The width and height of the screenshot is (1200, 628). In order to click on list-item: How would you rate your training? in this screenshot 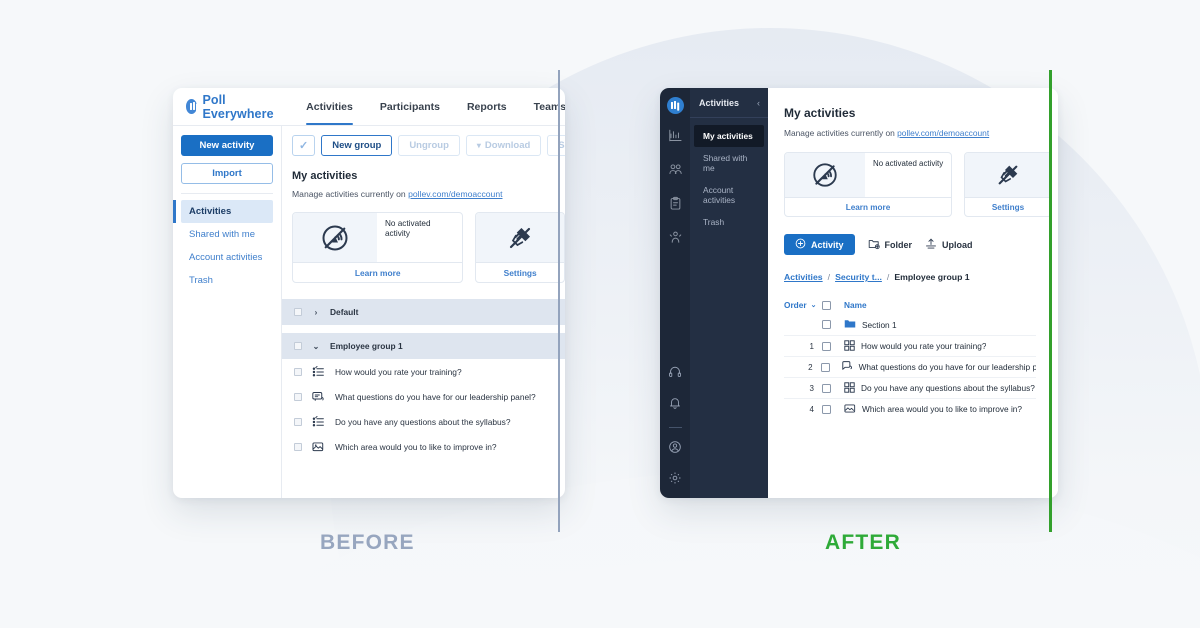, I will do `click(423, 371)`.